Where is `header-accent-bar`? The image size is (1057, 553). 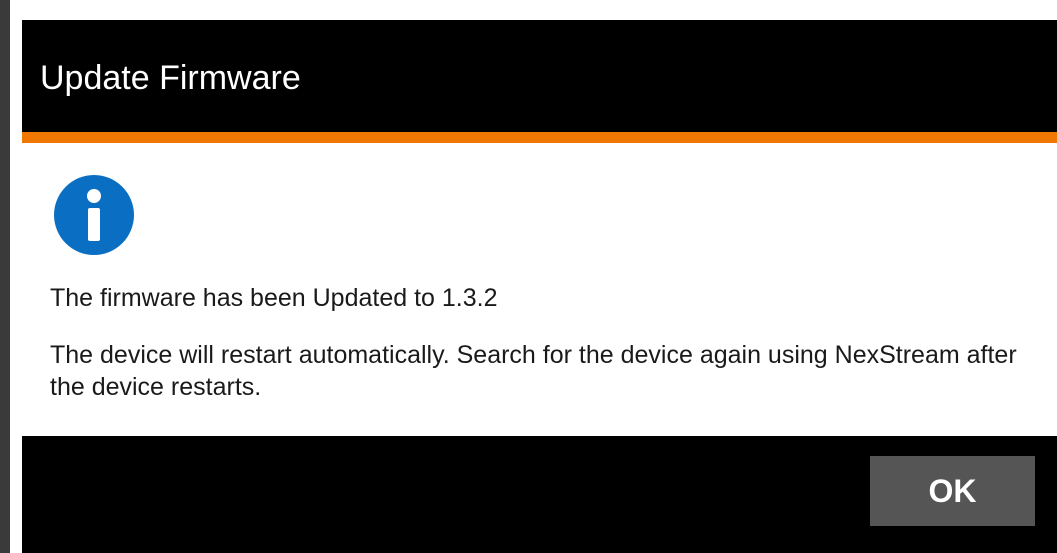 header-accent-bar is located at coordinates (539, 137).